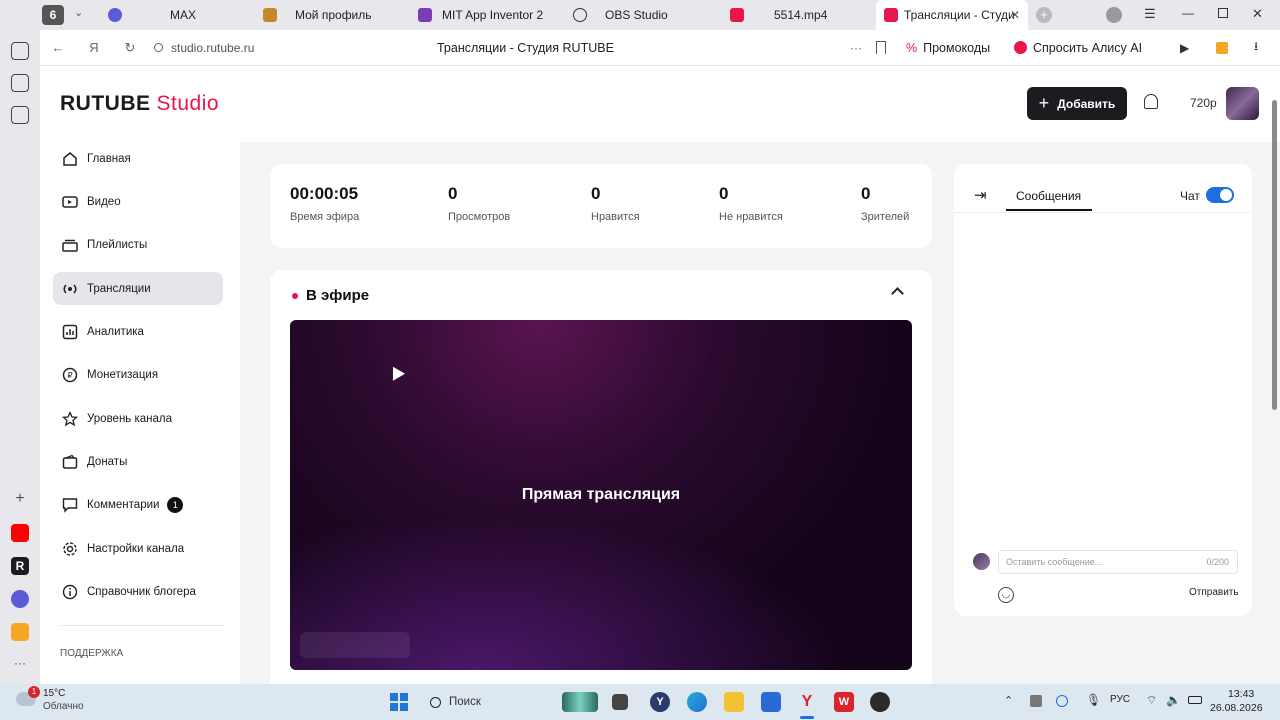 Image resolution: width=1280 pixels, height=720 pixels. Describe the element at coordinates (1203, 103) in the screenshot. I see `quality-indicator: 720p` at that location.